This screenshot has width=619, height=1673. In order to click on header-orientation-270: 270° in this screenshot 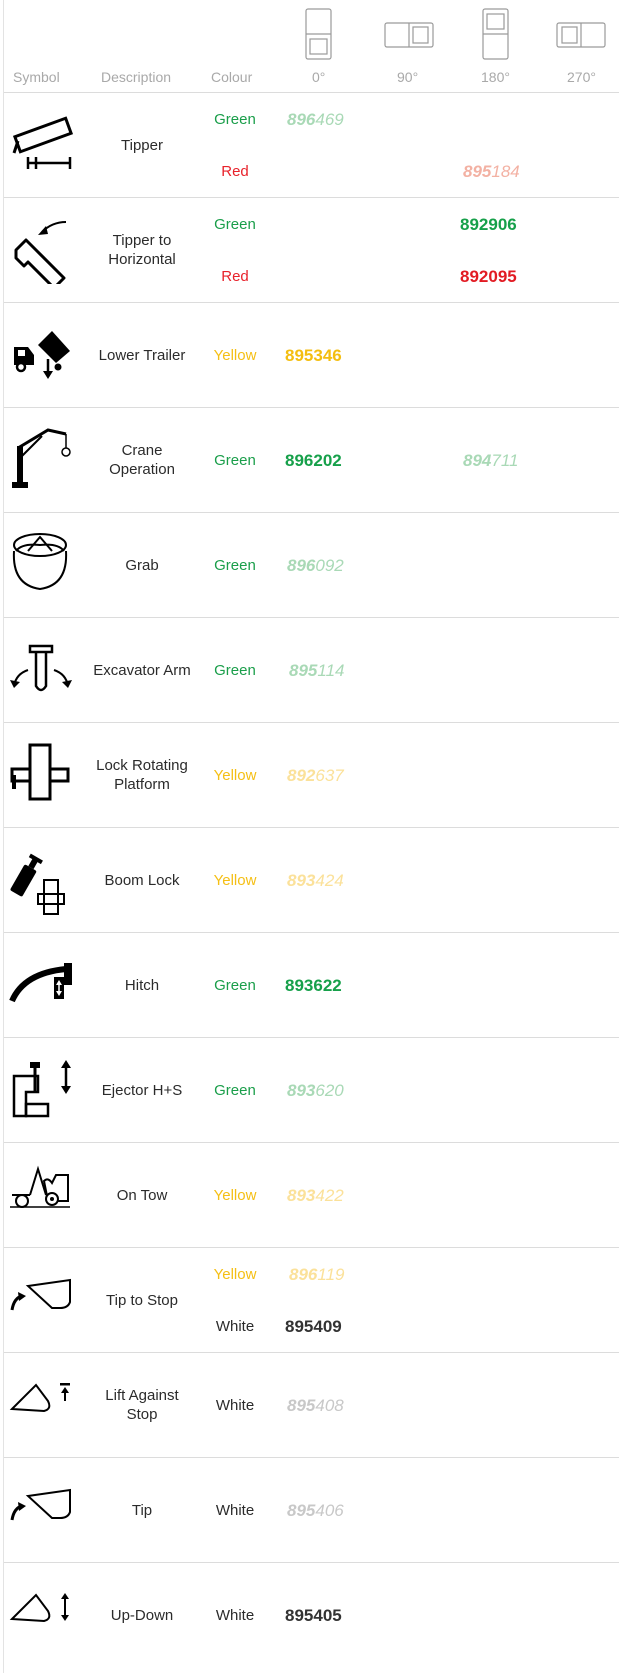, I will do `click(581, 77)`.